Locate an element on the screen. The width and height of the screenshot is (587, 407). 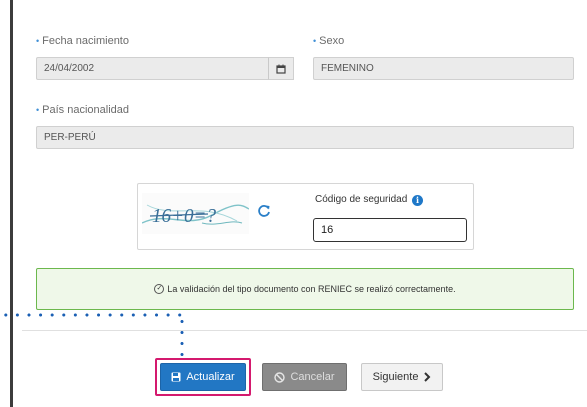
update-button-label: Actualizar is located at coordinates (210, 377).